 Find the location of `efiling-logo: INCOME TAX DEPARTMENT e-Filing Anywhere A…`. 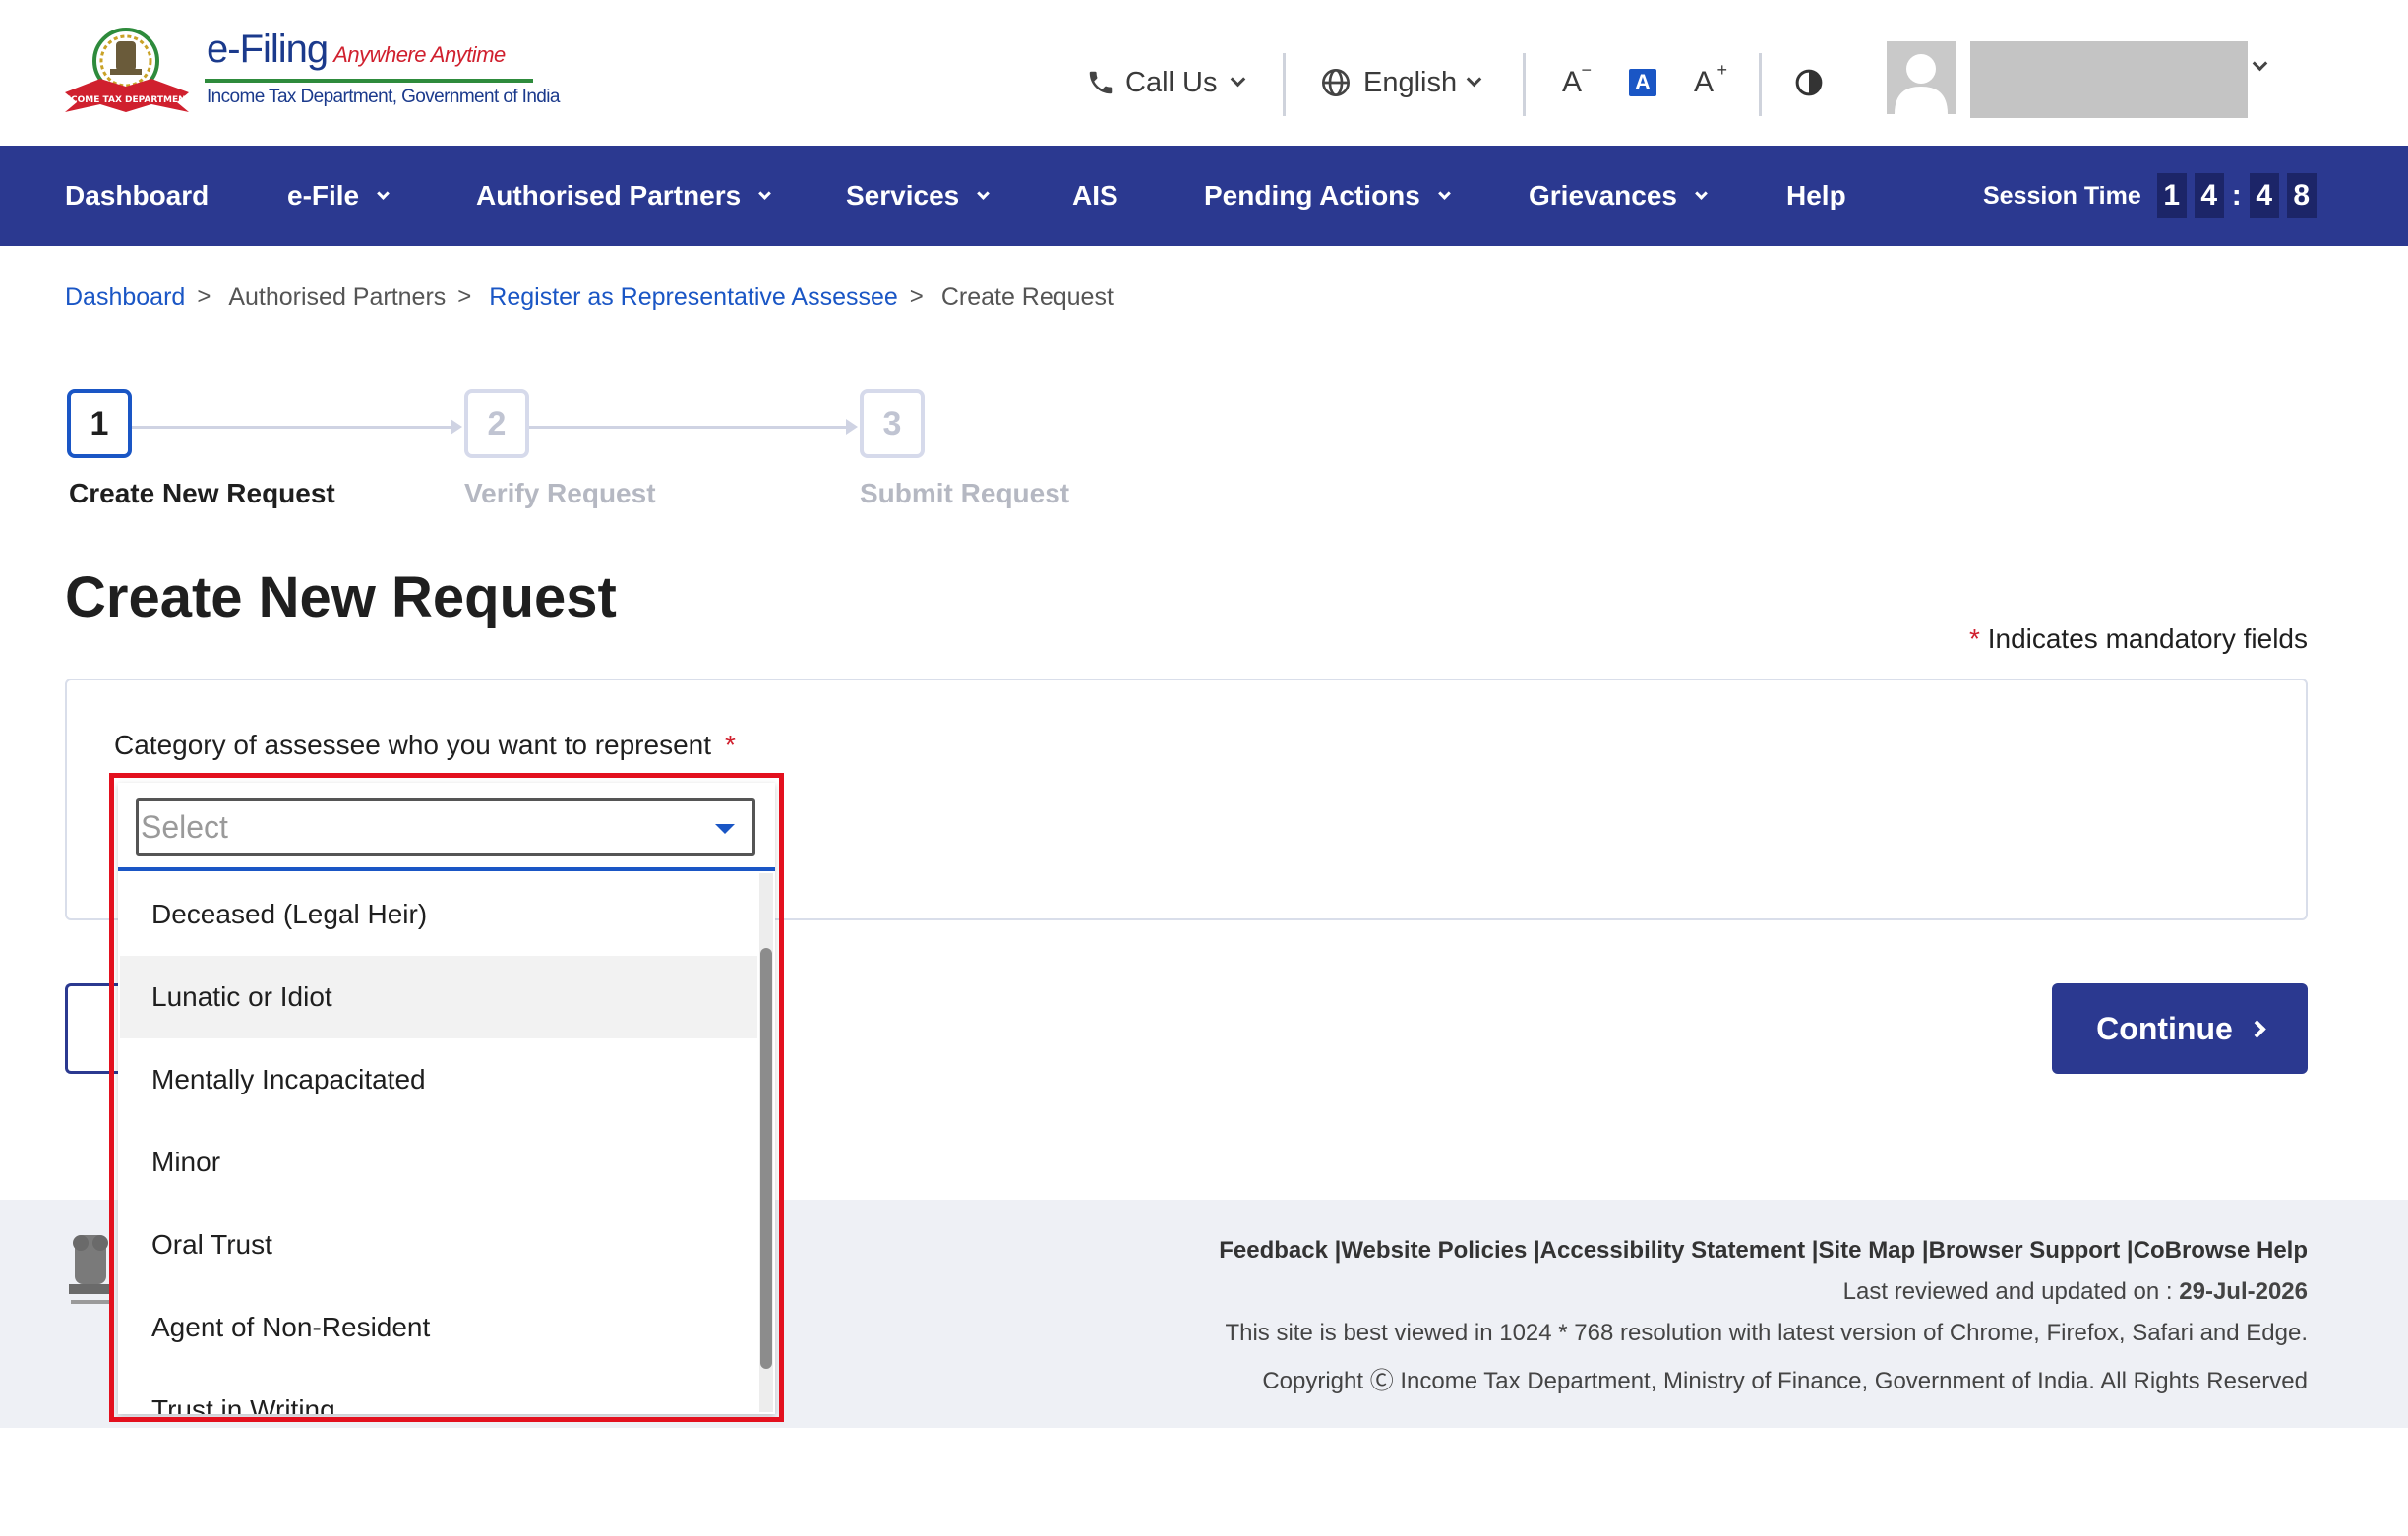

efiling-logo: INCOME TAX DEPARTMENT e-Filing Anywhere A… is located at coordinates (310, 71).